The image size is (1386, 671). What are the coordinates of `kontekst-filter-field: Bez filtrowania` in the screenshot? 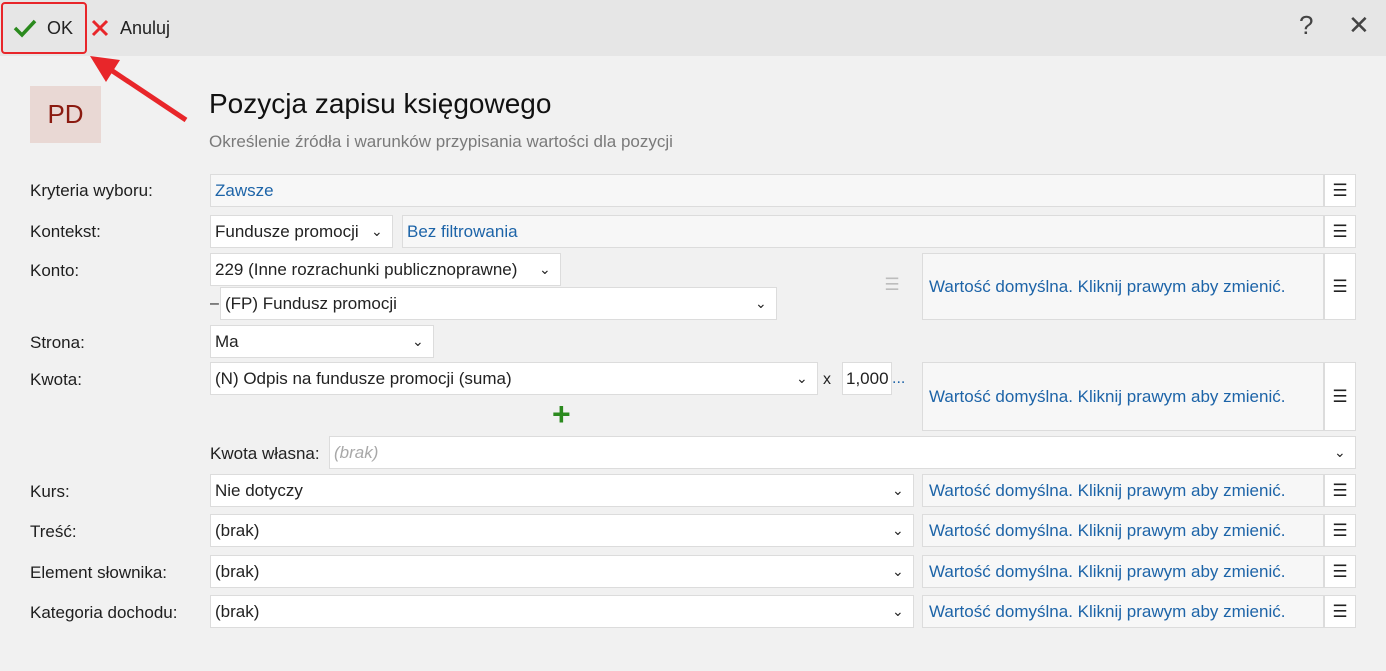 It's located at (863, 231).